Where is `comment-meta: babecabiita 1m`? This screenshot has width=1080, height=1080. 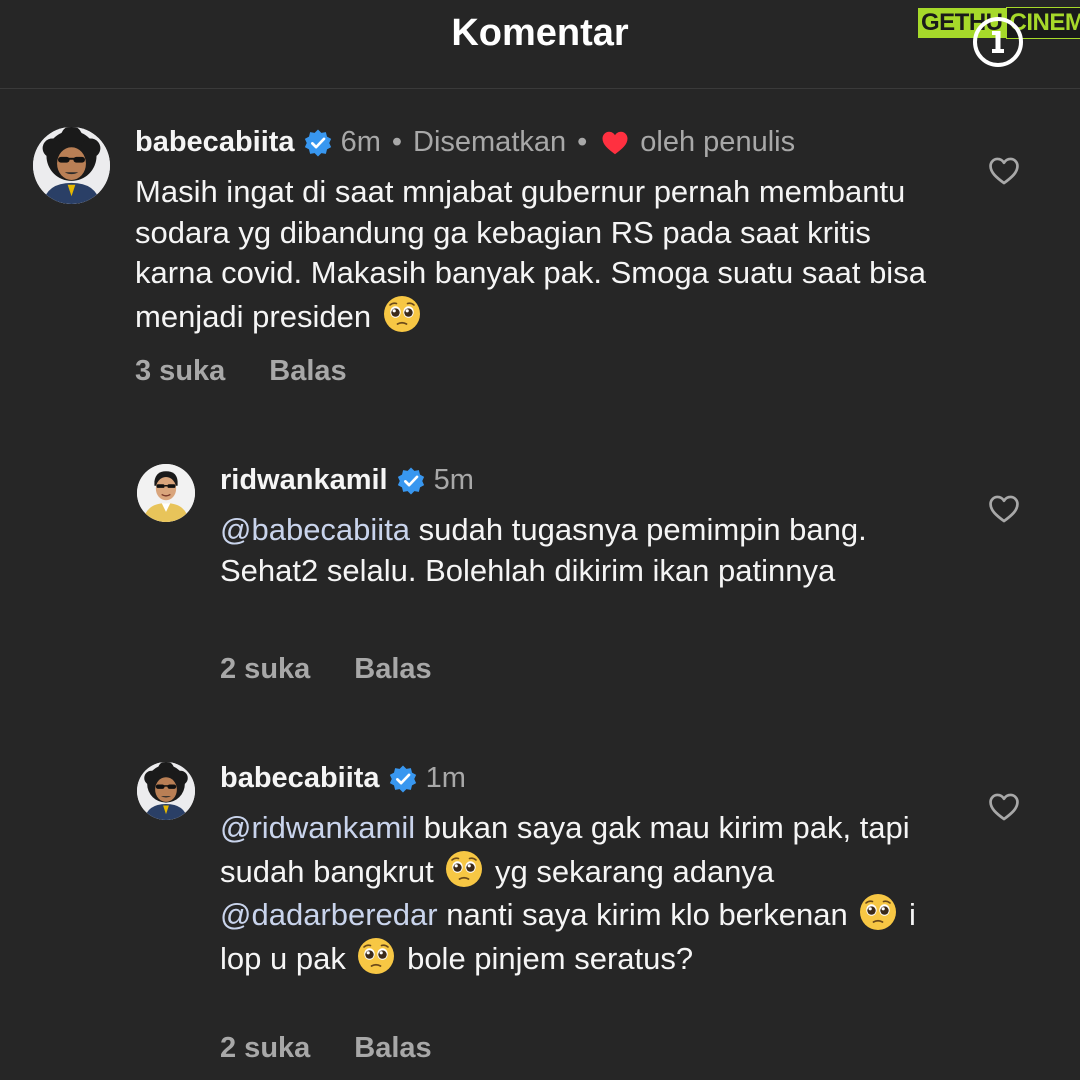
comment-meta: babecabiita 1m is located at coordinates (343, 778).